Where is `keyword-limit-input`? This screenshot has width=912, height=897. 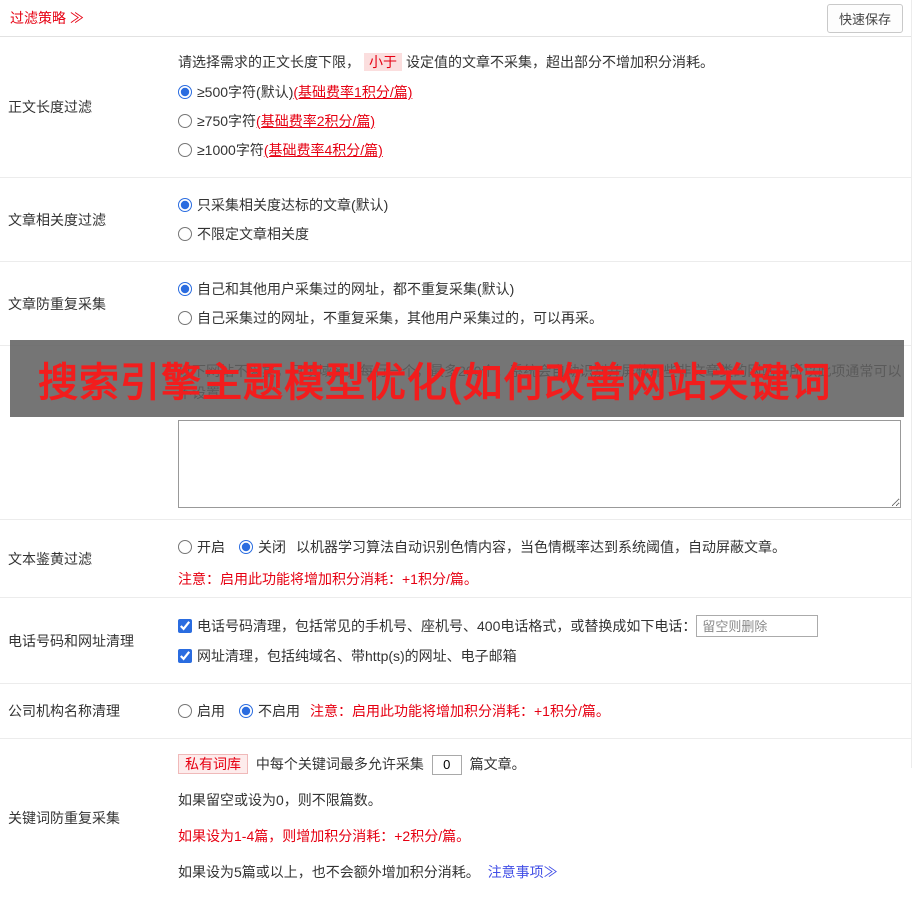
keyword-limit-input is located at coordinates (446, 764).